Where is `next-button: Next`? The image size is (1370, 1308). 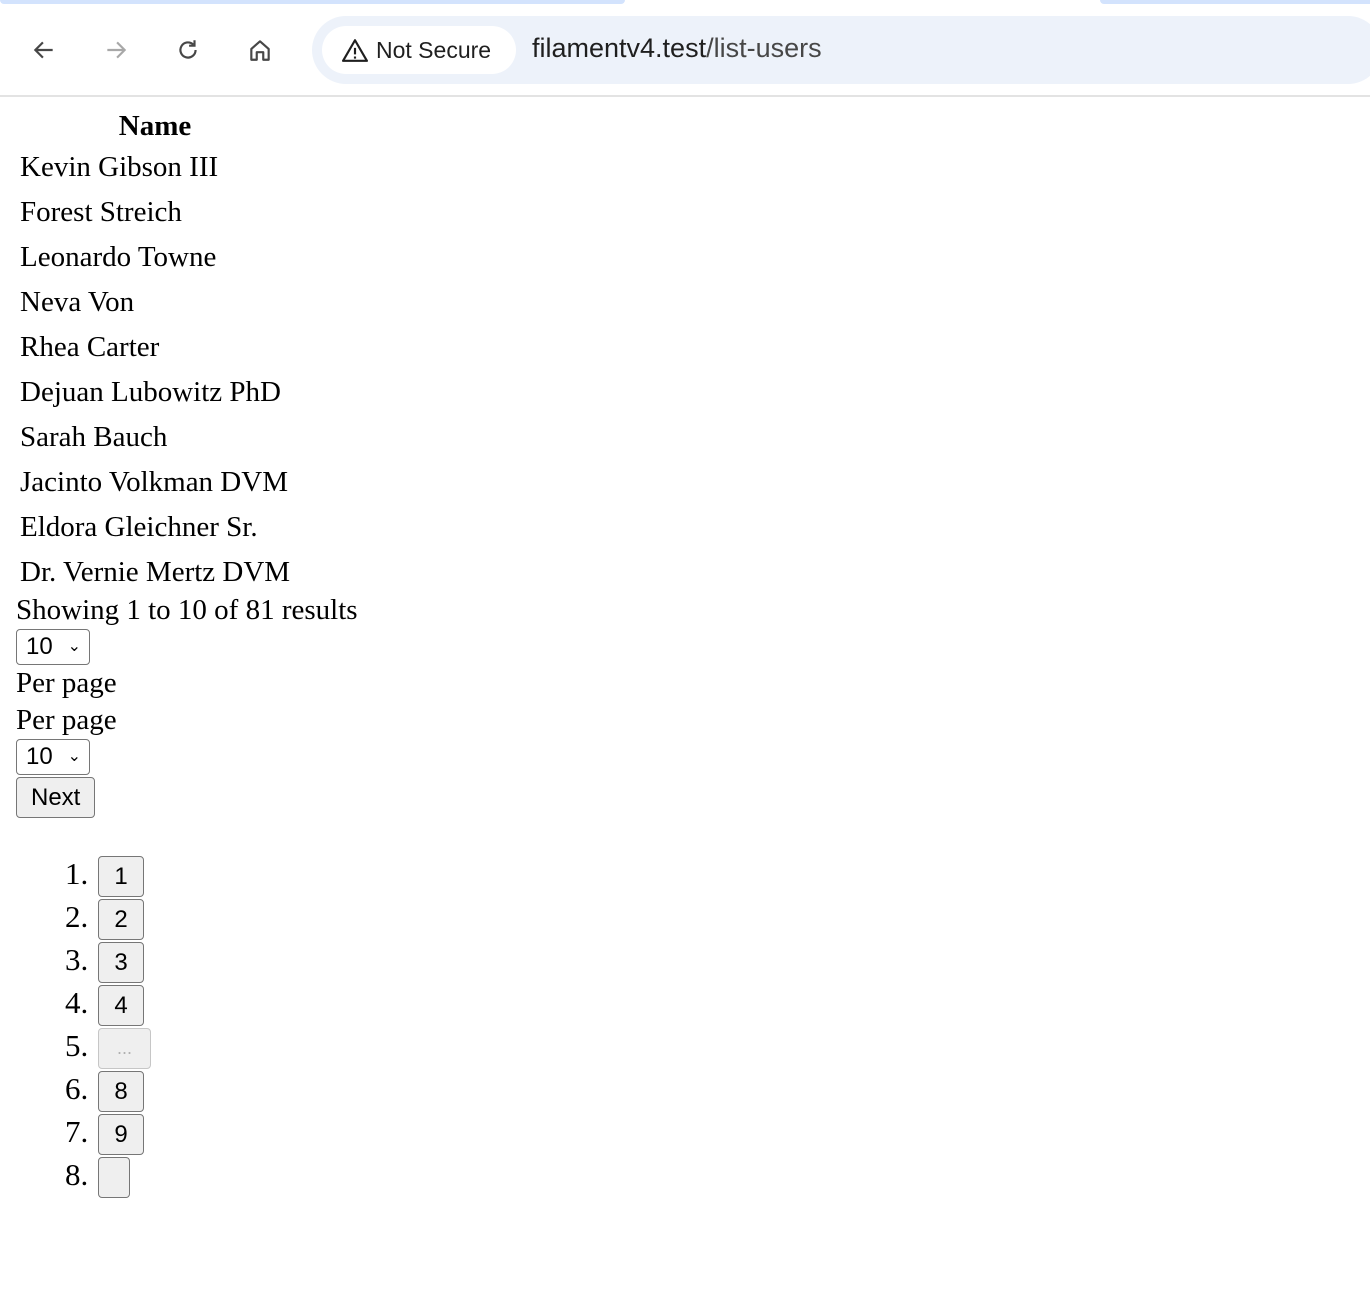
next-button: Next is located at coordinates (56, 797).